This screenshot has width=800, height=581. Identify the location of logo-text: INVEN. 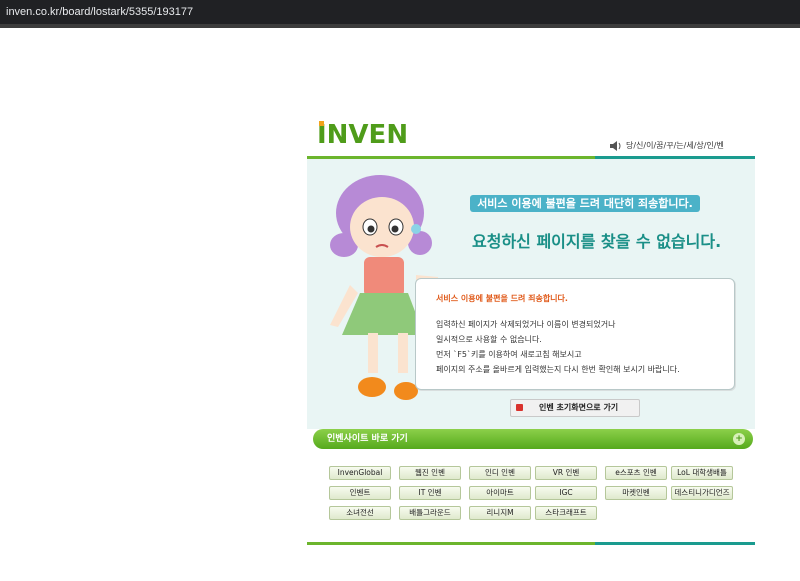
(363, 135).